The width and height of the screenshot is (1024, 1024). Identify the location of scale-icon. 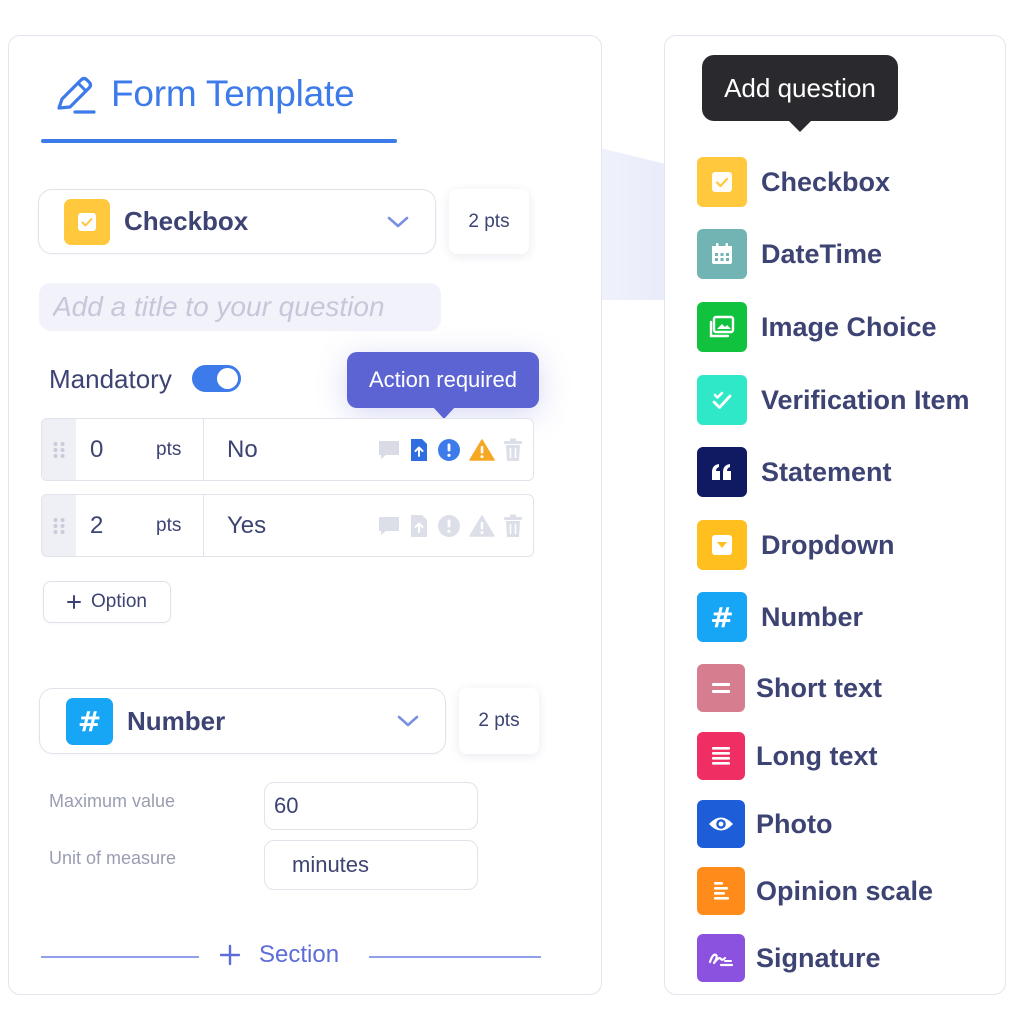
(721, 891).